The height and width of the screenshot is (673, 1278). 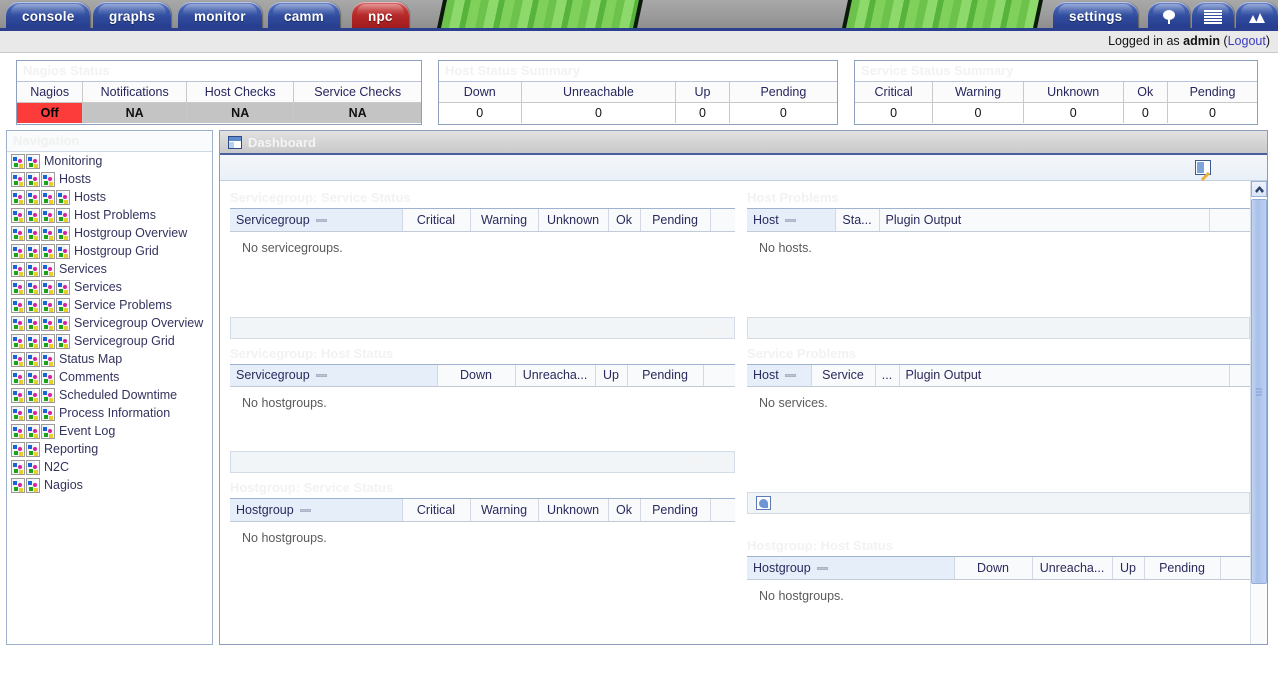 What do you see at coordinates (109, 449) in the screenshot?
I see `sidebar-item-reporting: Reporting` at bounding box center [109, 449].